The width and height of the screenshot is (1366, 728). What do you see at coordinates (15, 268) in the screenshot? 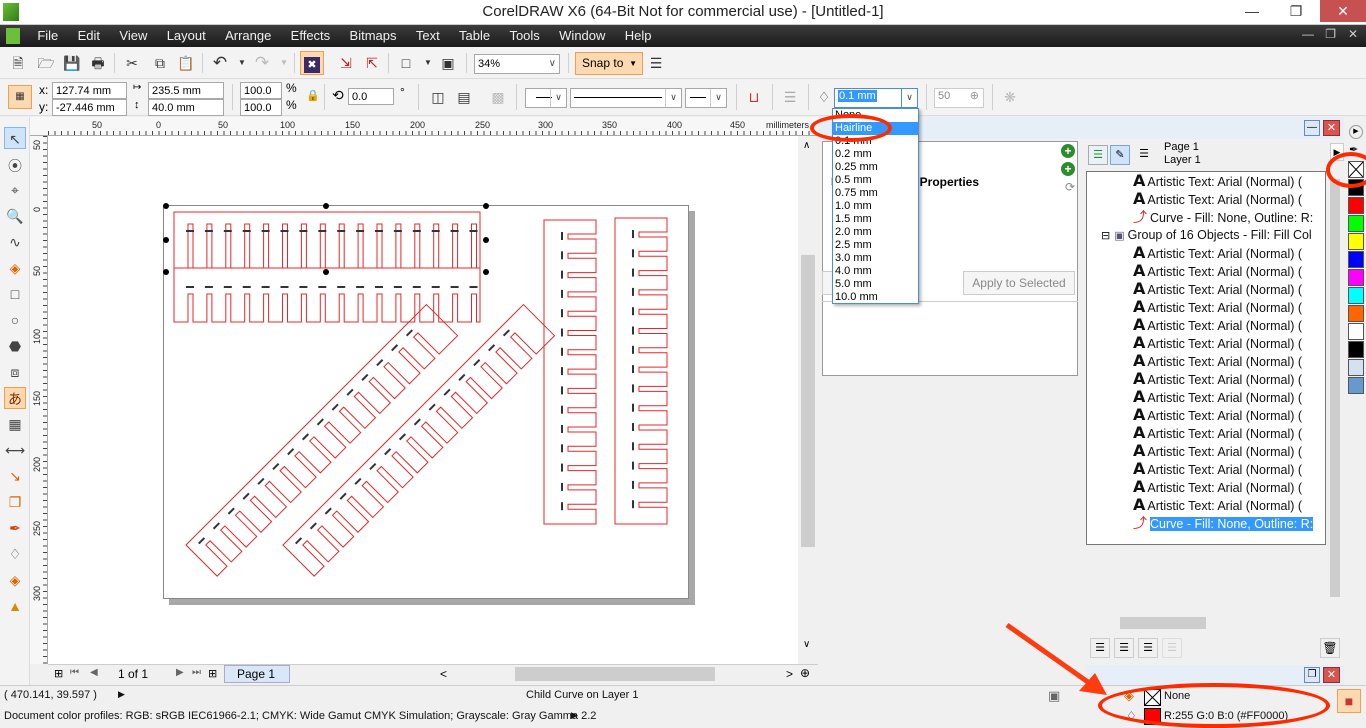
I see `smart-fill-tool-icon: ◈` at bounding box center [15, 268].